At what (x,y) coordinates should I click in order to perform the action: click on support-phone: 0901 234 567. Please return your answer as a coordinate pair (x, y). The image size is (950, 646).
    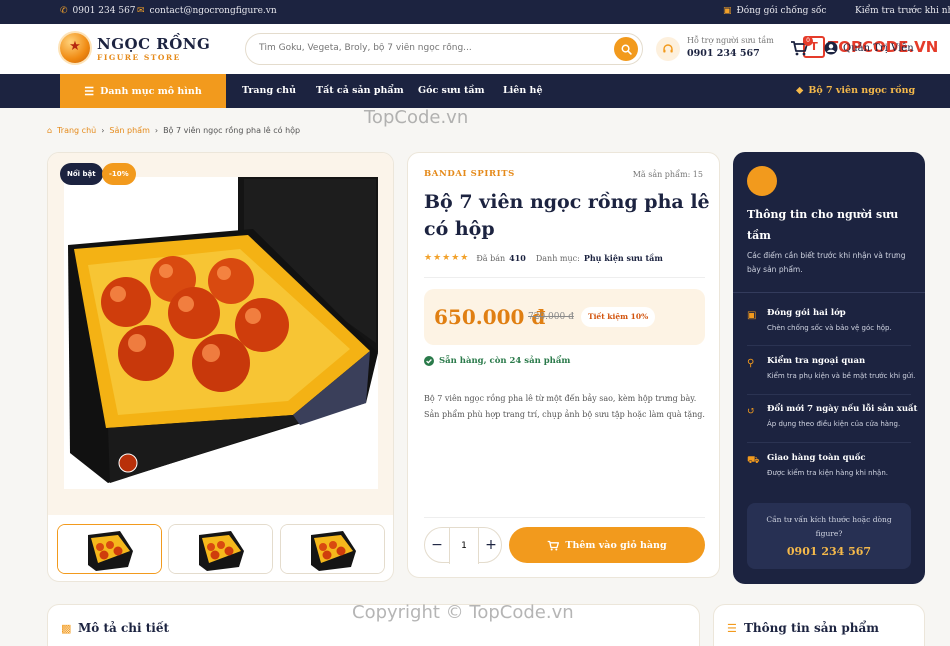
    Looking at the image, I should click on (723, 53).